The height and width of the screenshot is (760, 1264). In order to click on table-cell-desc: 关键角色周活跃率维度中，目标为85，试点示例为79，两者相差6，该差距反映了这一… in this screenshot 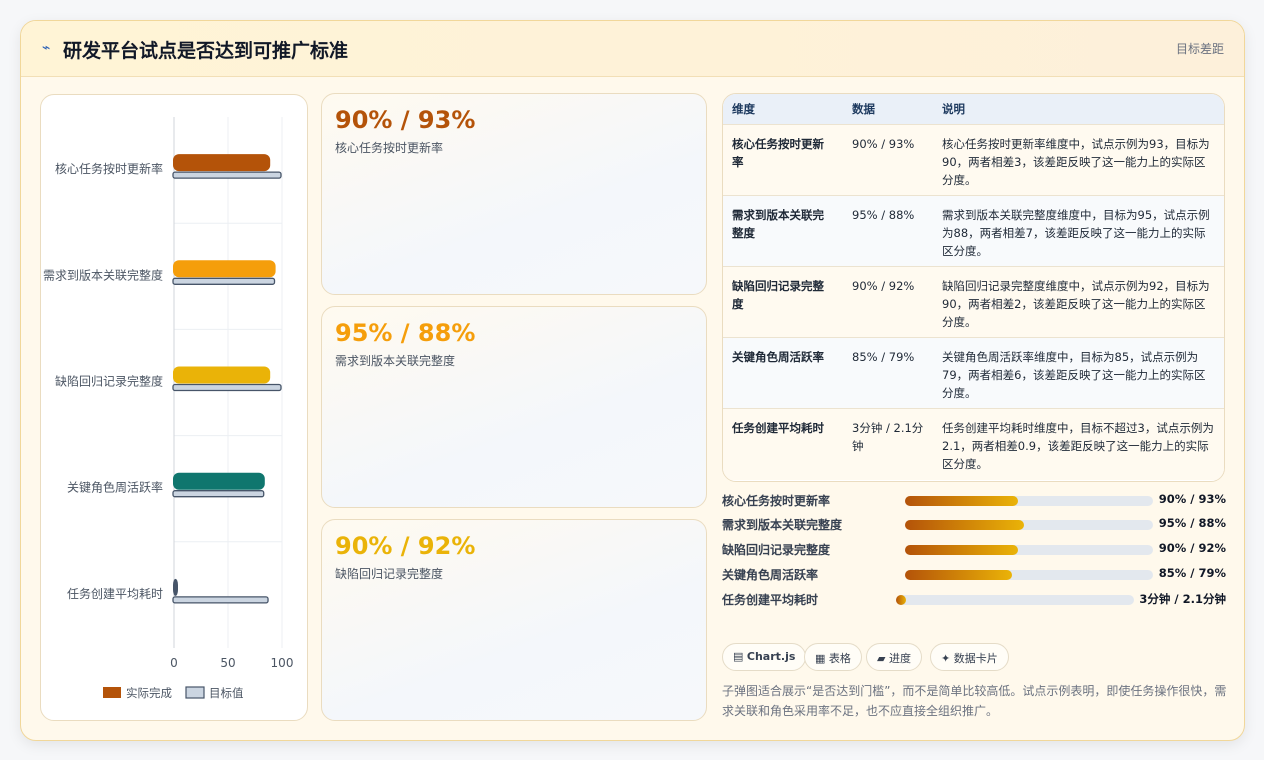, I will do `click(1074, 375)`.